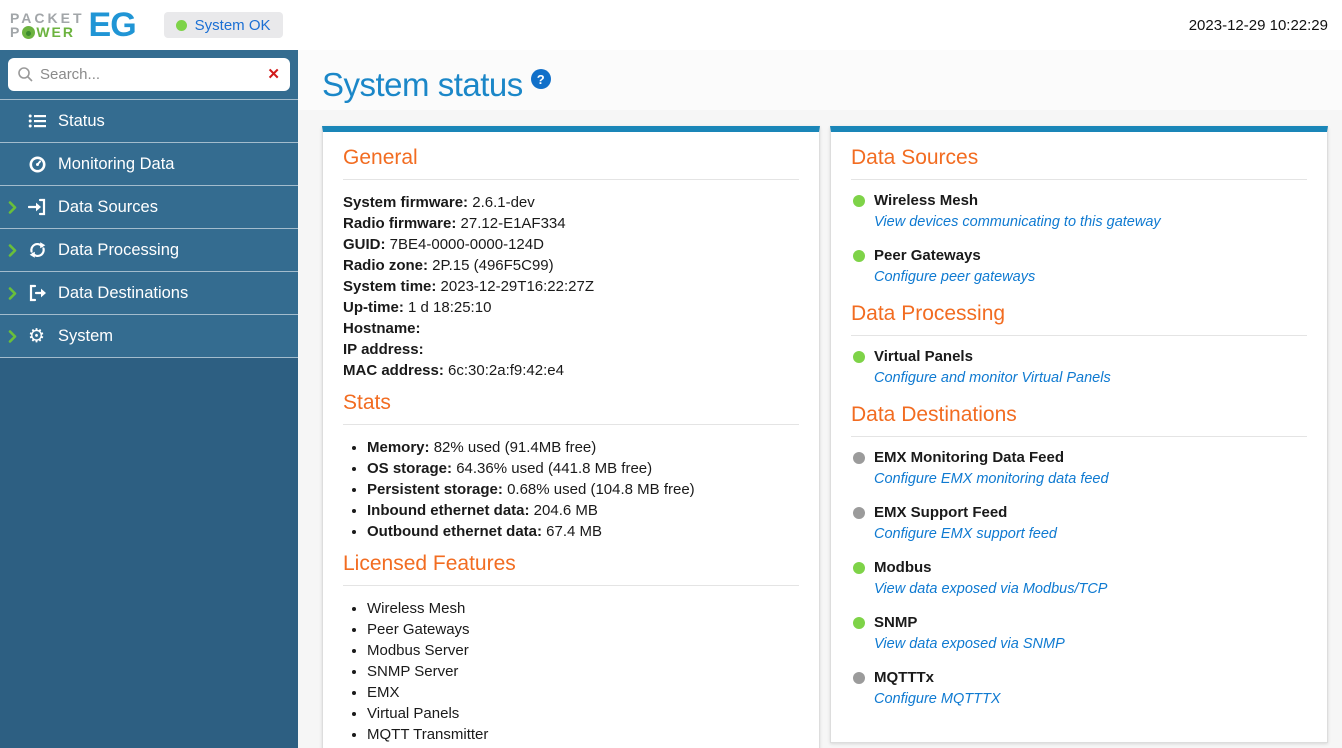  I want to click on service-entry: SNMP View data exposed via SNMP, so click(1080, 633).